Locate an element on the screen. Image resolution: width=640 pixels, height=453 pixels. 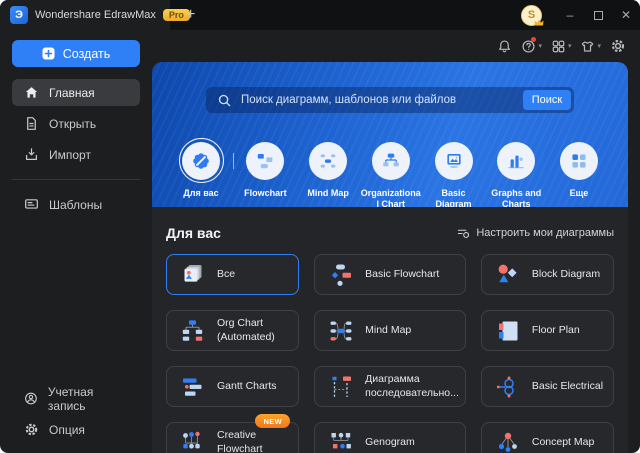
search-bar: Поиск is located at coordinates (390, 100).